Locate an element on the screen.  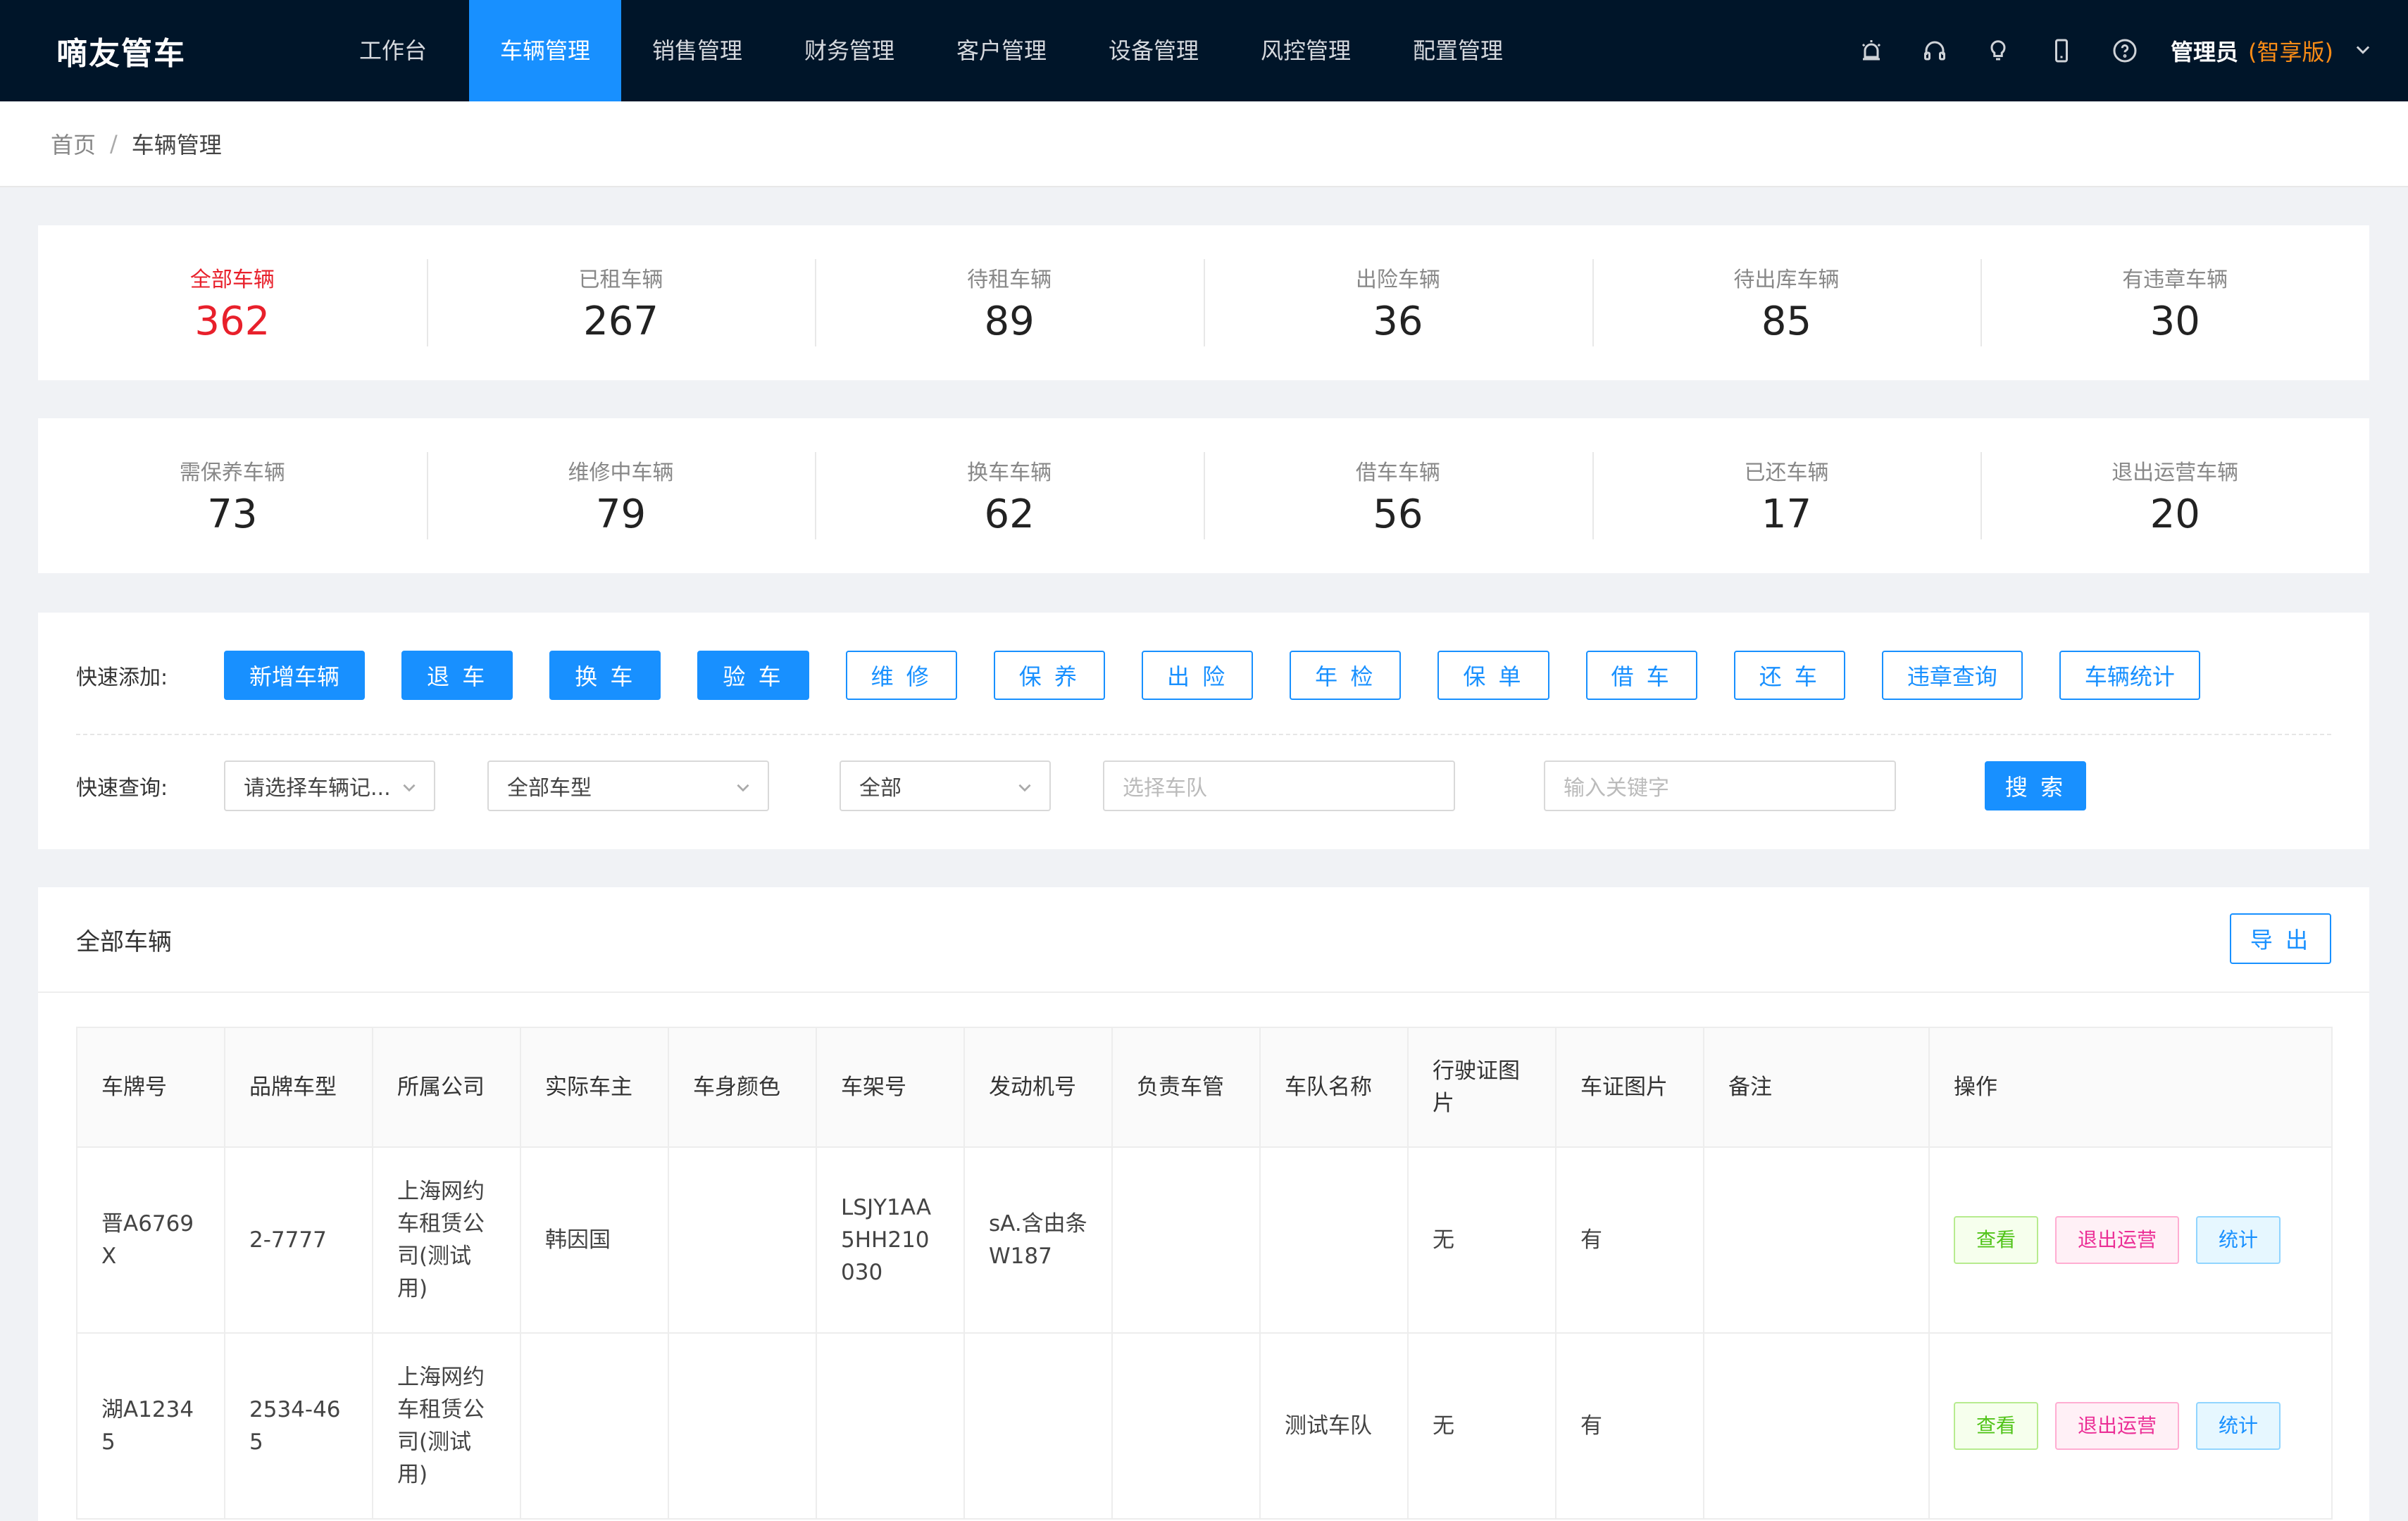
table-panel-header: 全部车辆 导 出 is located at coordinates (1203, 940).